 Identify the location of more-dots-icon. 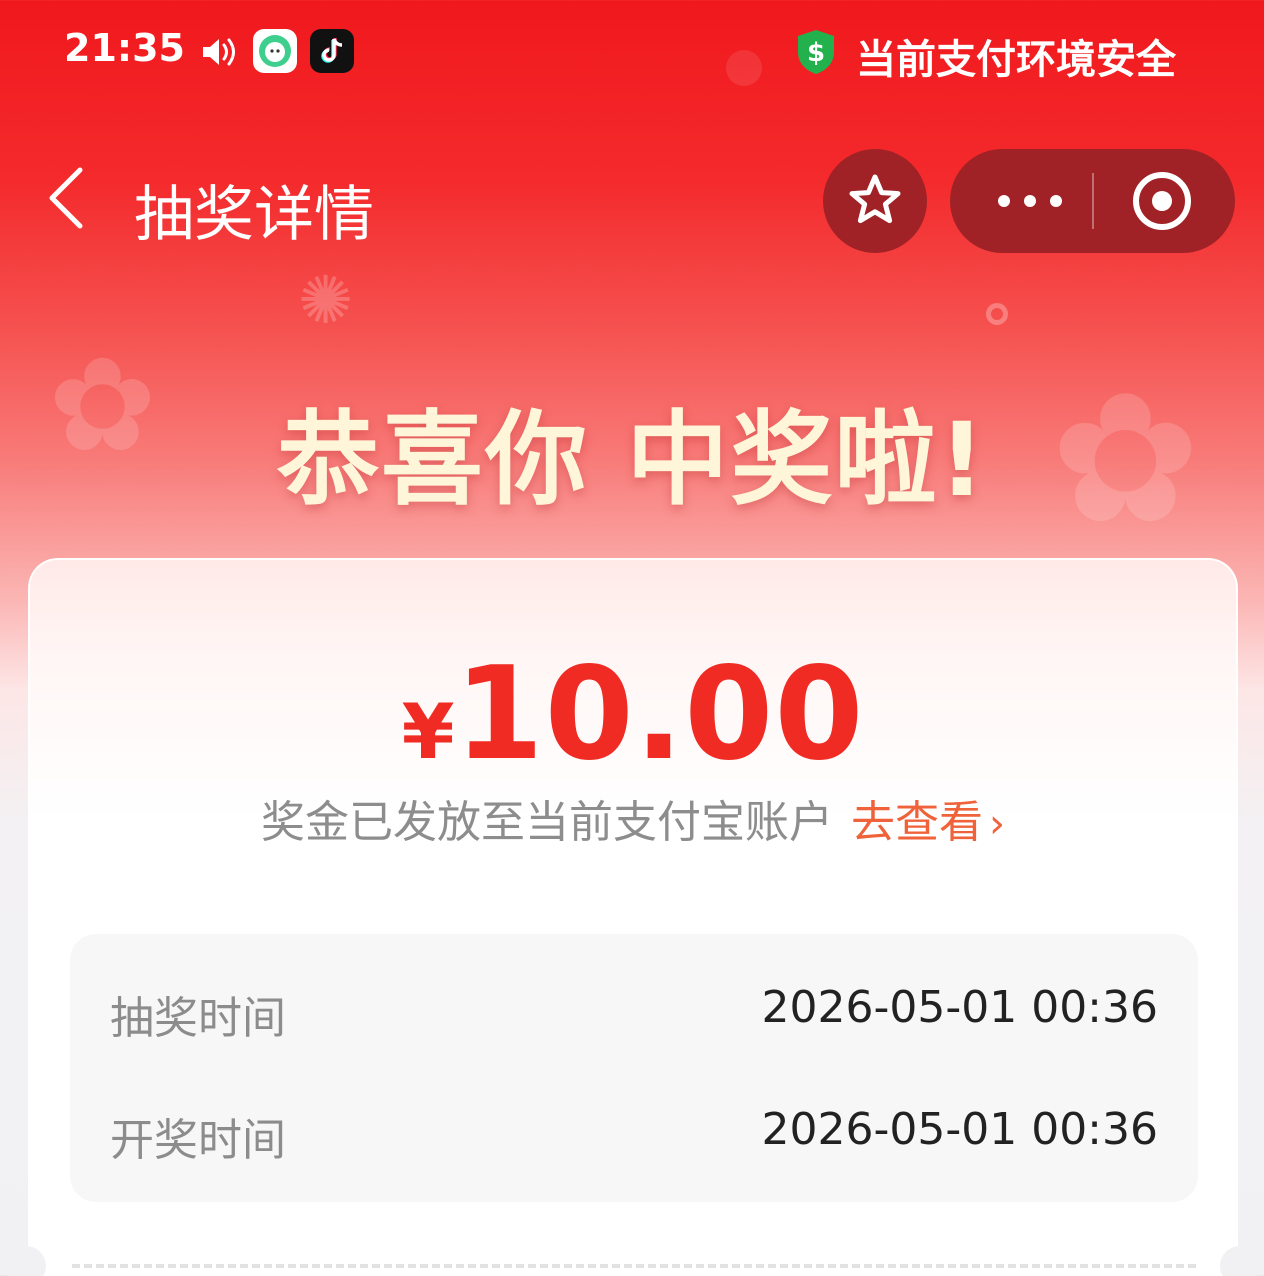
(1030, 201).